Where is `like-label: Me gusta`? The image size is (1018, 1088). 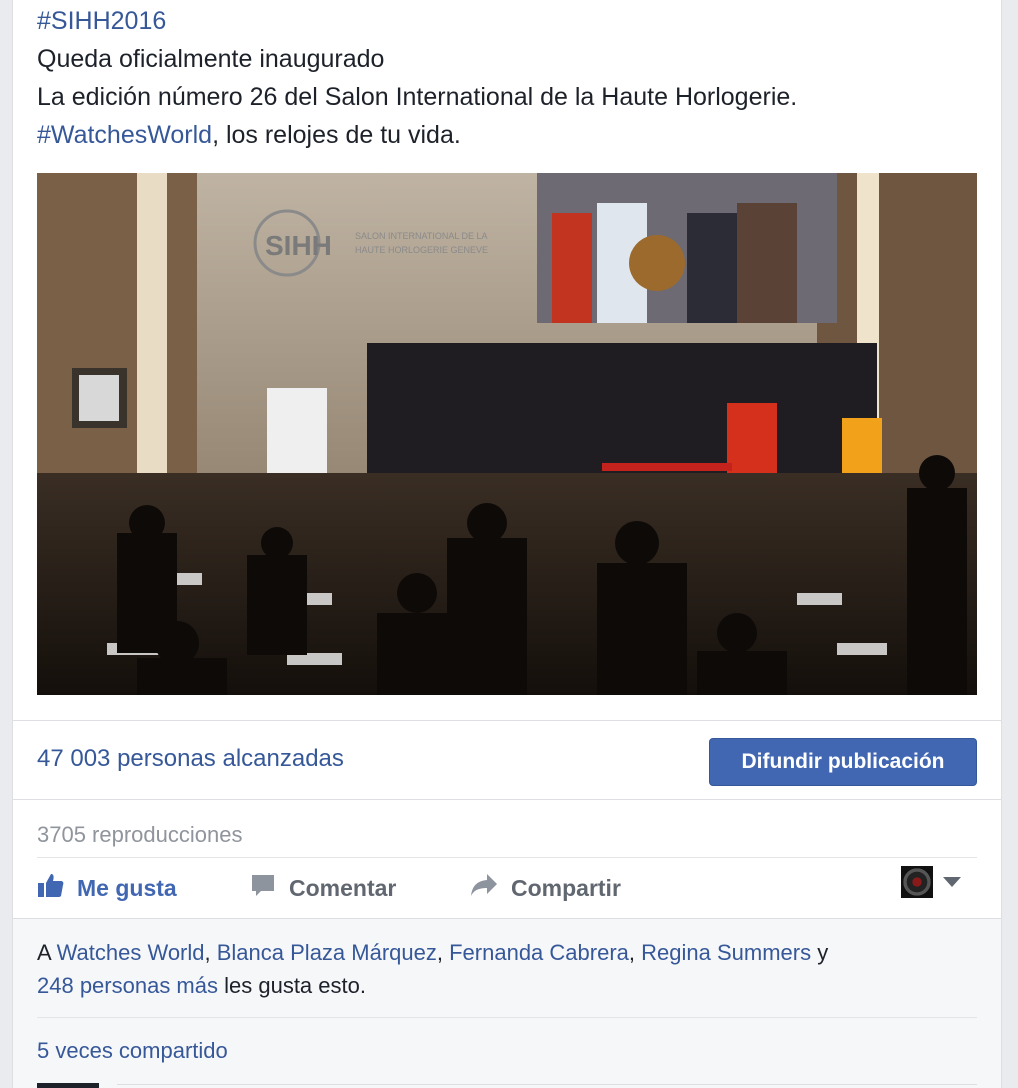
like-label: Me gusta is located at coordinates (127, 887).